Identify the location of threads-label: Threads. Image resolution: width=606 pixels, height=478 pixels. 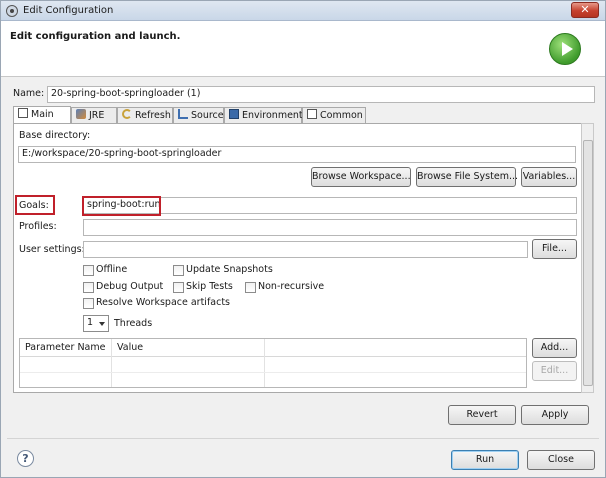
(133, 323).